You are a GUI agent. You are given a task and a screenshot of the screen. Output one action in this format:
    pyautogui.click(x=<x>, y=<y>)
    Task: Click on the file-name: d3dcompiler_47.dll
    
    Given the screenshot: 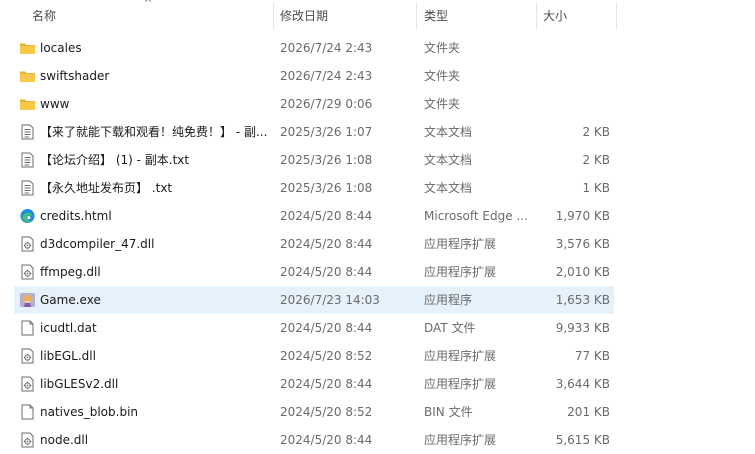 What is the action you would take?
    pyautogui.click(x=155, y=244)
    